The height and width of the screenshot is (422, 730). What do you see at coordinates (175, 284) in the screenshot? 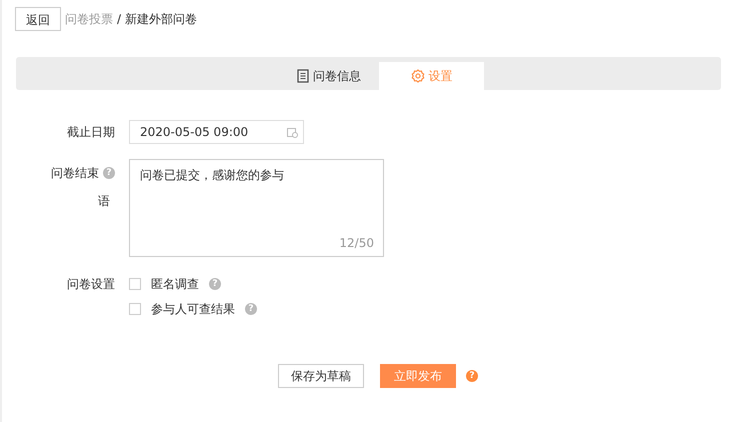
I see `checkbox-label: 匿名调查` at bounding box center [175, 284].